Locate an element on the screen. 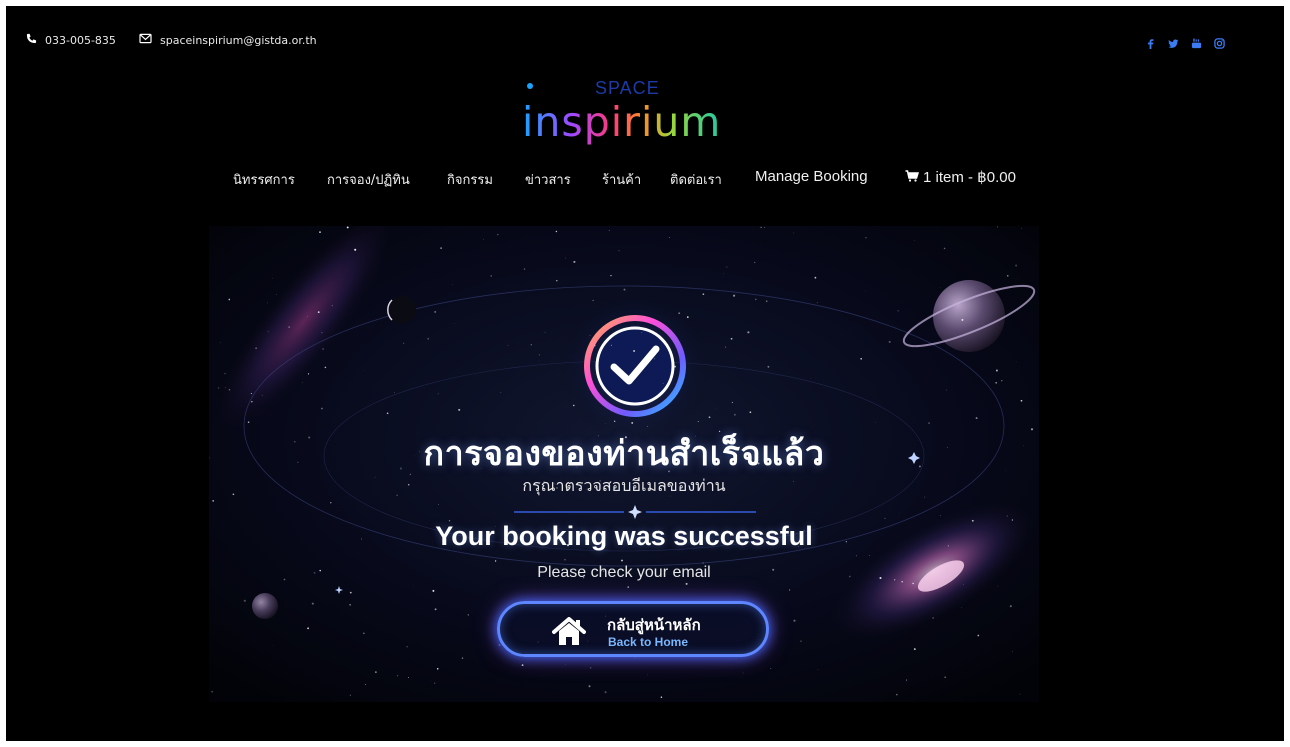 The height and width of the screenshot is (747, 1290). nav-item-booking-calendar: การจอง/ปฏิทิน is located at coordinates (368, 179).